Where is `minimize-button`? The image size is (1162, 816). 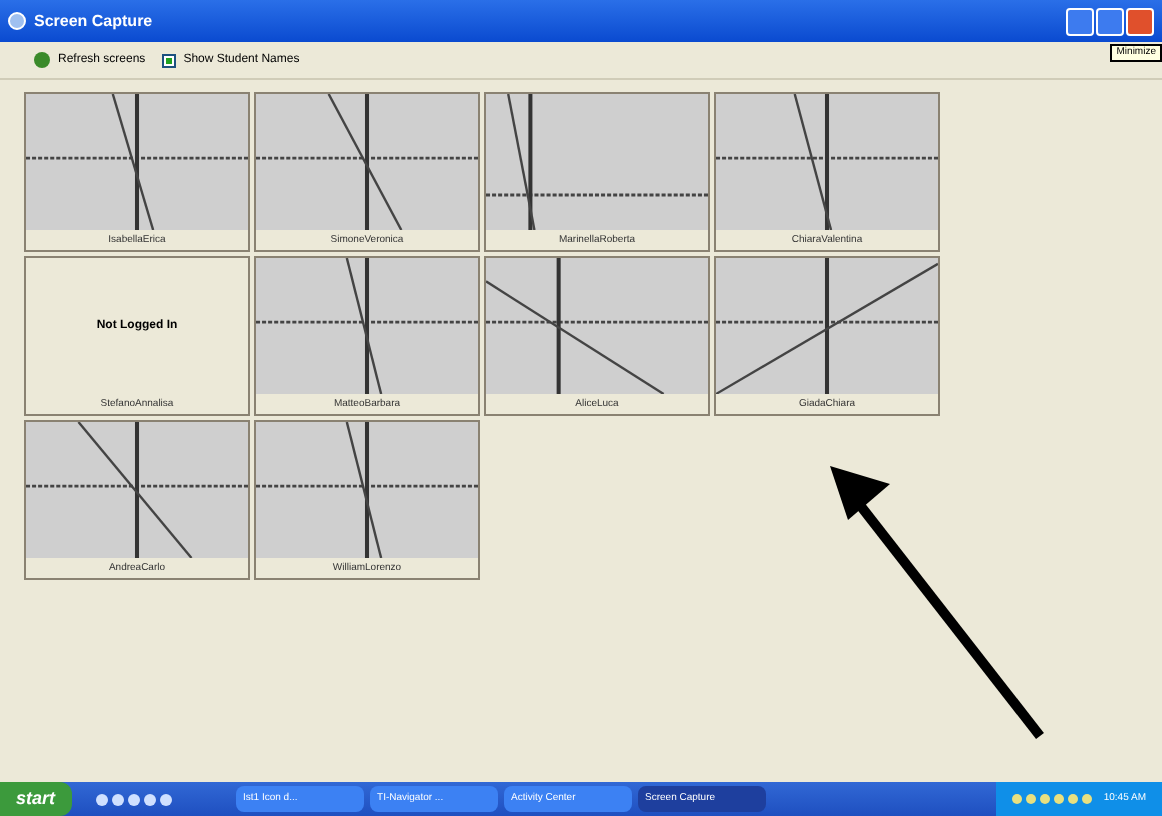
minimize-button is located at coordinates (1080, 21).